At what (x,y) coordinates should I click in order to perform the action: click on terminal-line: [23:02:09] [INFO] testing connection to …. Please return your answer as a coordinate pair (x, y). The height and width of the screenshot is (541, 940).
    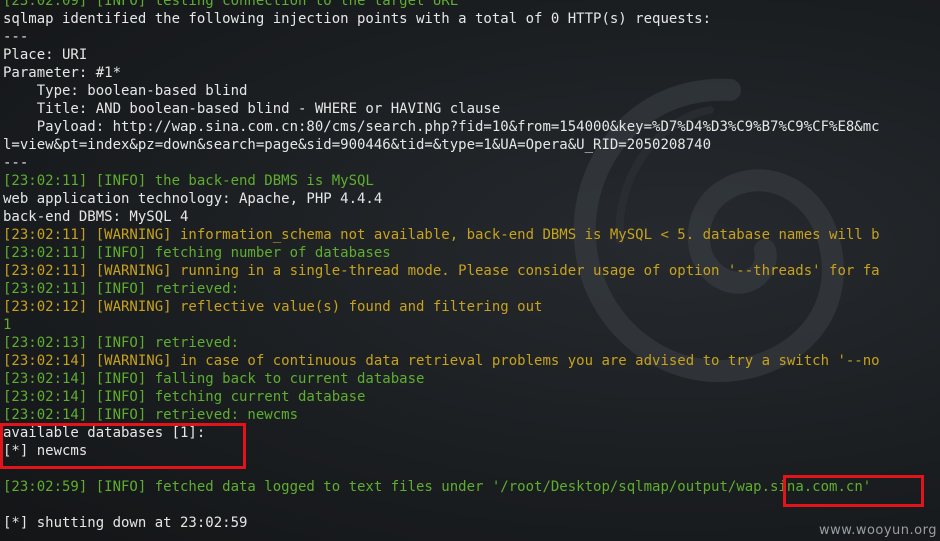
    Looking at the image, I should click on (441, 5).